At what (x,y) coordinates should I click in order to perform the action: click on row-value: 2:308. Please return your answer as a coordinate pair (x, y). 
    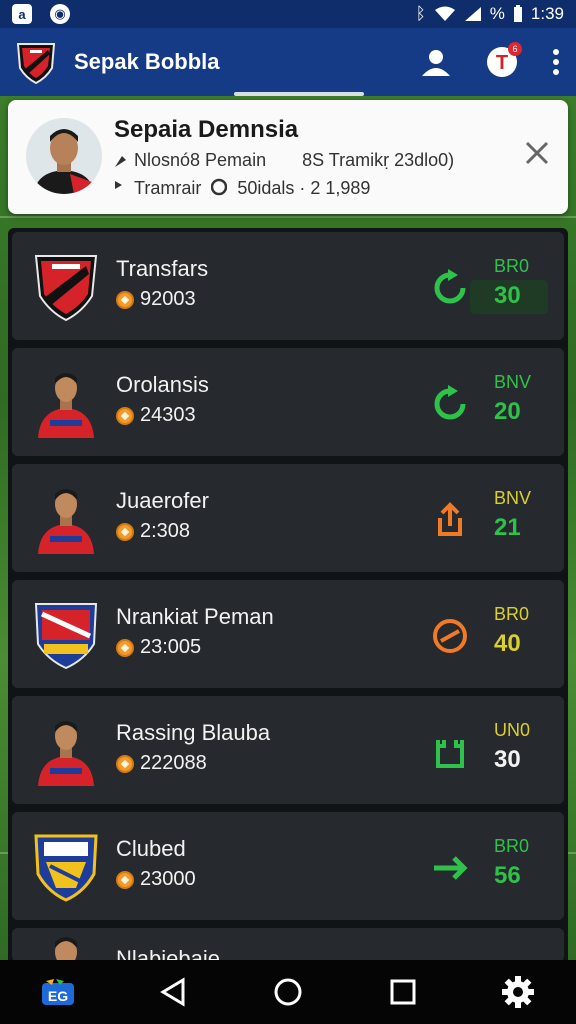
    Looking at the image, I should click on (153, 531).